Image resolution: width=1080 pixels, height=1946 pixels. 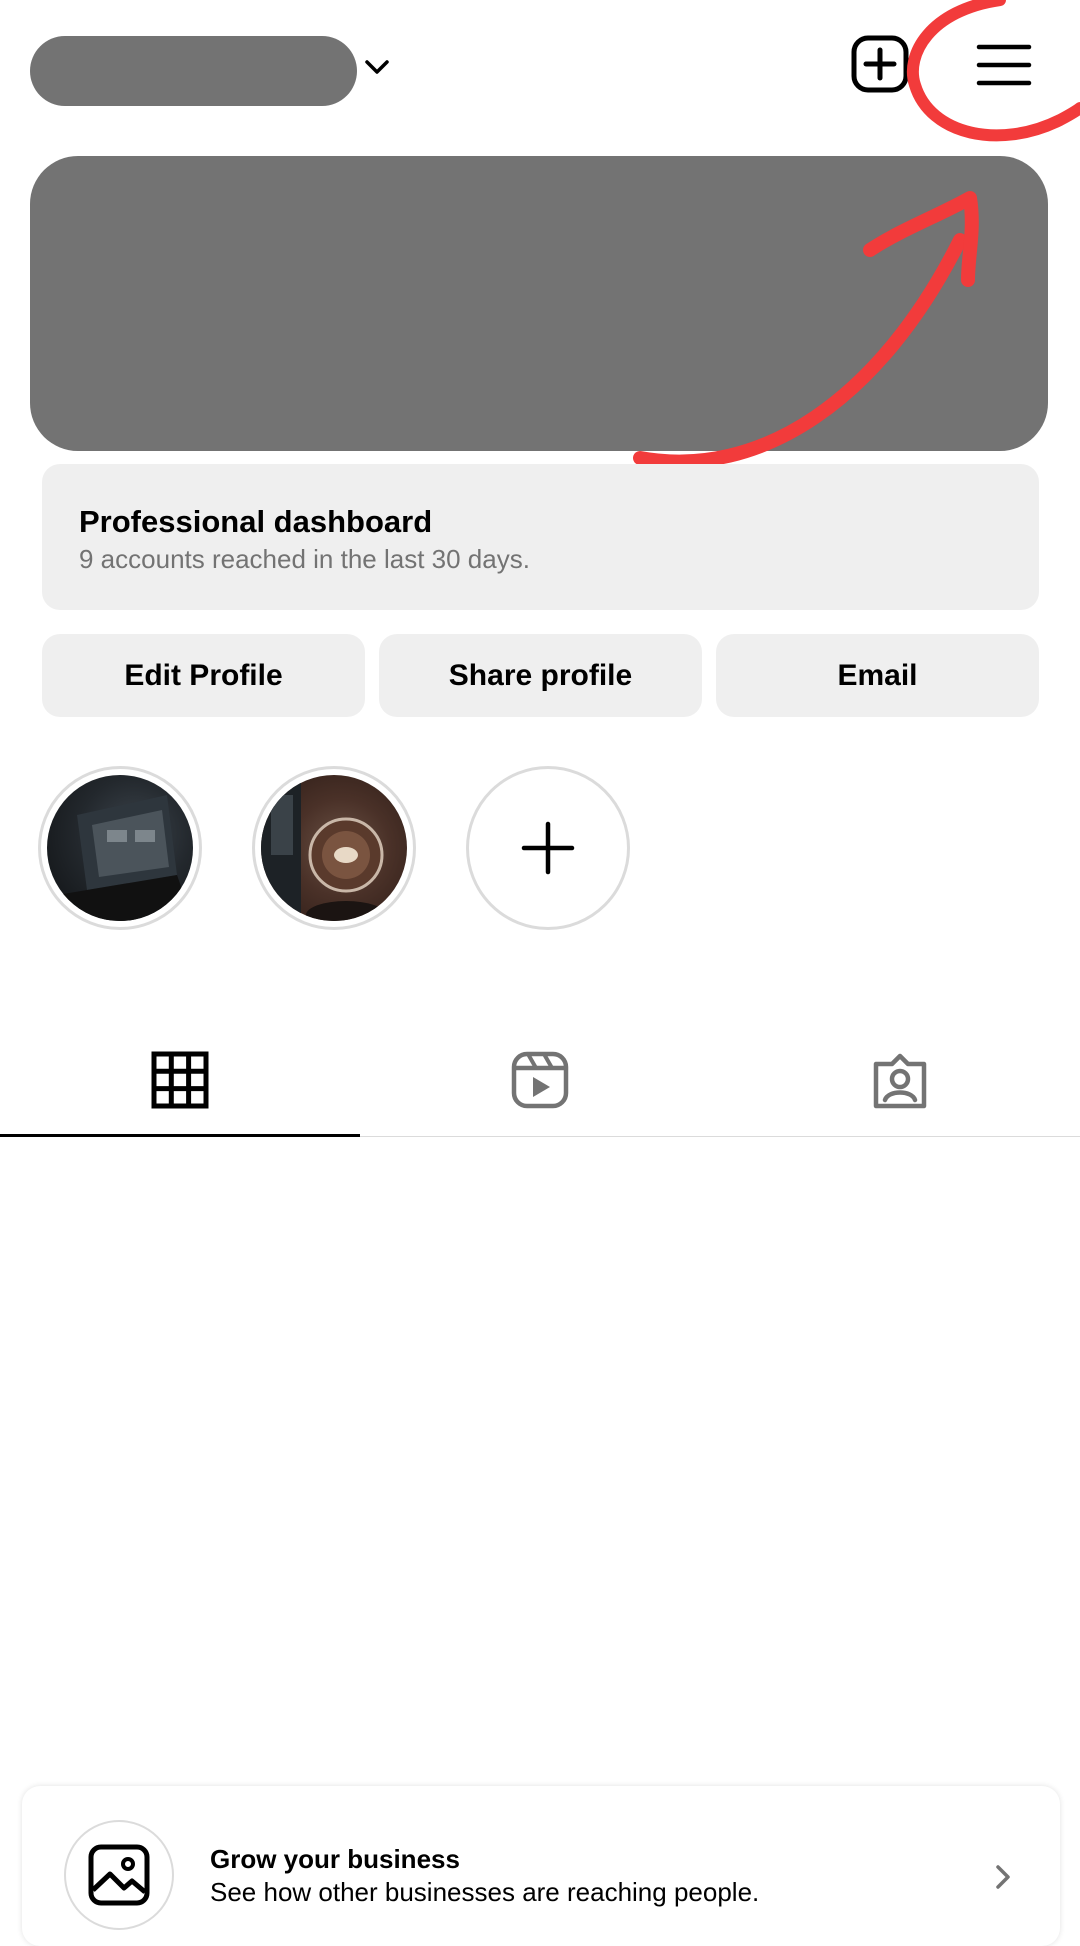 What do you see at coordinates (1003, 1877) in the screenshot?
I see `chevron-right-icon` at bounding box center [1003, 1877].